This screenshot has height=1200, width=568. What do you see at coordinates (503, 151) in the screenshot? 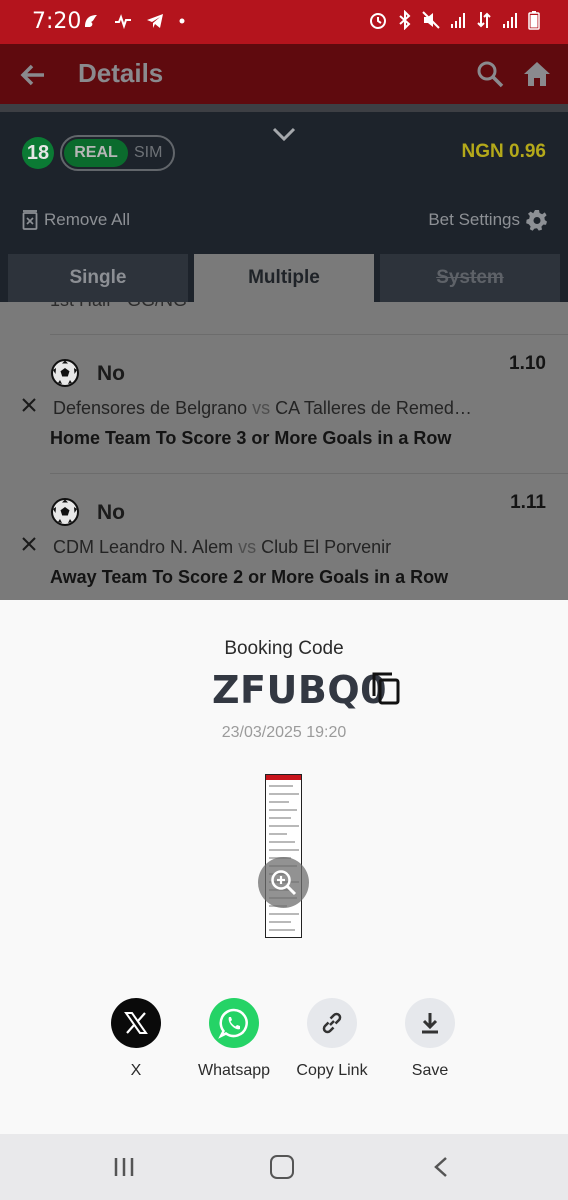
I see `balance-amount: NGN 0.96` at bounding box center [503, 151].